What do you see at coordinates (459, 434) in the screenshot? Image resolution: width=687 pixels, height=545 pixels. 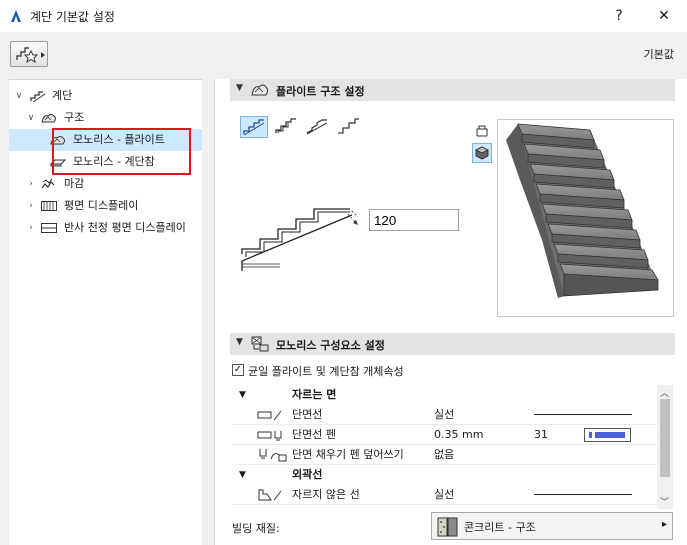 I see `row-value: 0.35 mm` at bounding box center [459, 434].